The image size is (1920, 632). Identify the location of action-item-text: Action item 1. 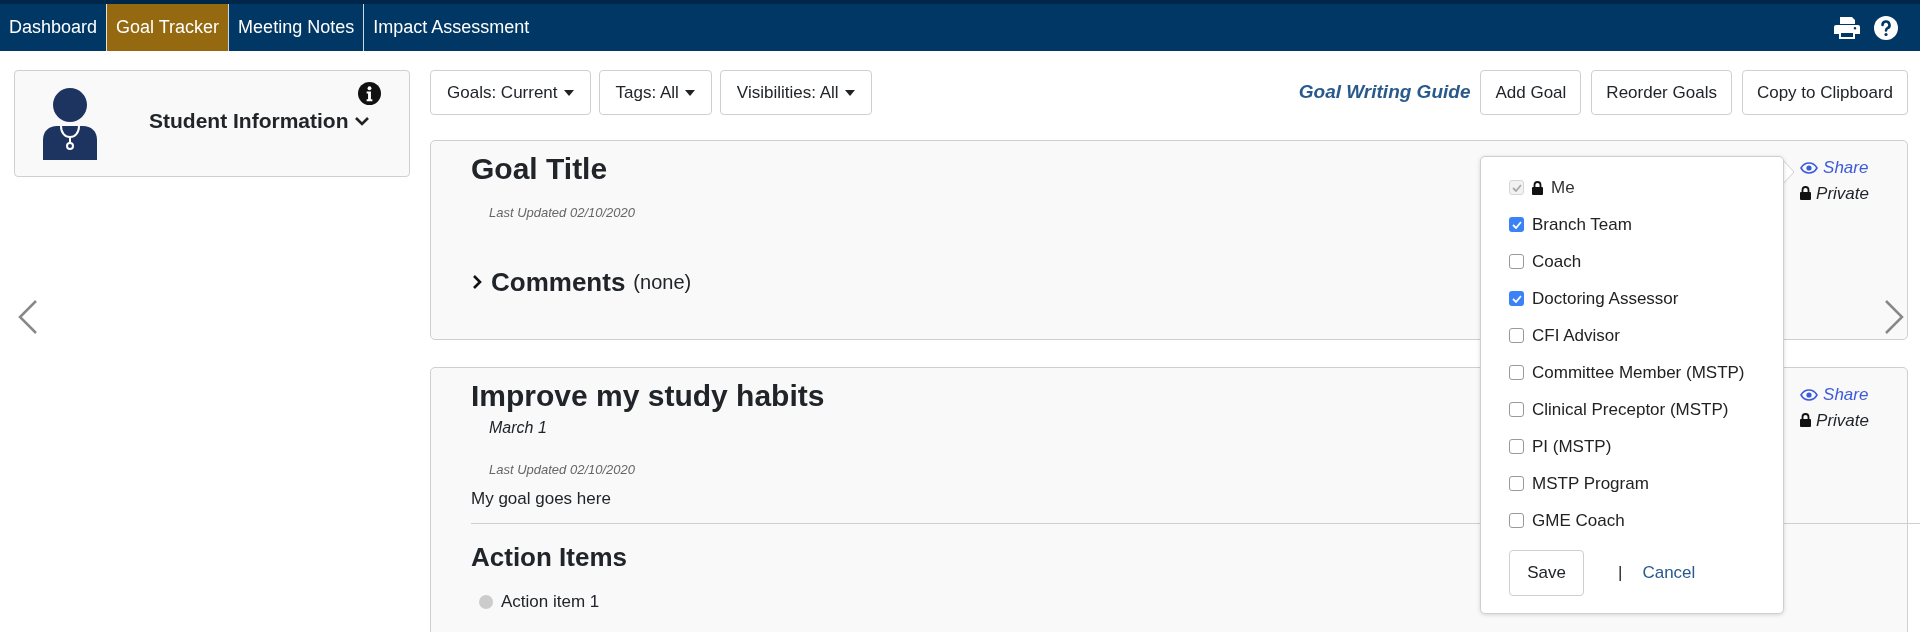
(550, 602).